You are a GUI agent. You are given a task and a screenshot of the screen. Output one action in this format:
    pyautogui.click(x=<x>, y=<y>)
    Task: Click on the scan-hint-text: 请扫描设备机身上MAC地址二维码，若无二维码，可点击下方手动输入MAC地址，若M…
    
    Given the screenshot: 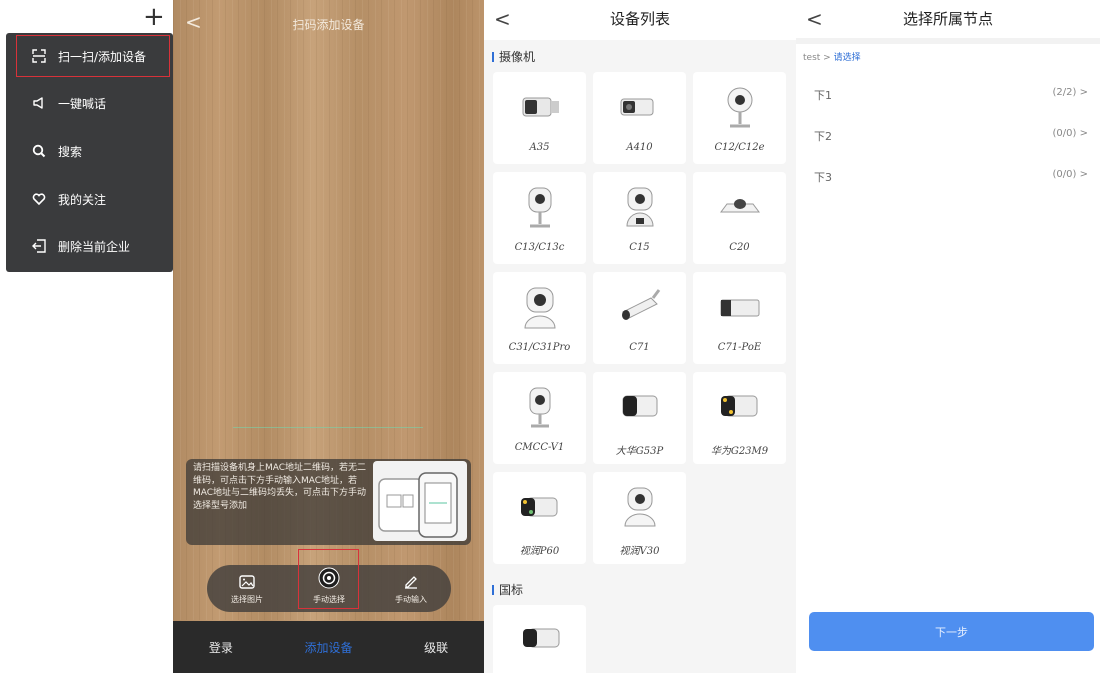 What is the action you would take?
    pyautogui.click(x=280, y=487)
    